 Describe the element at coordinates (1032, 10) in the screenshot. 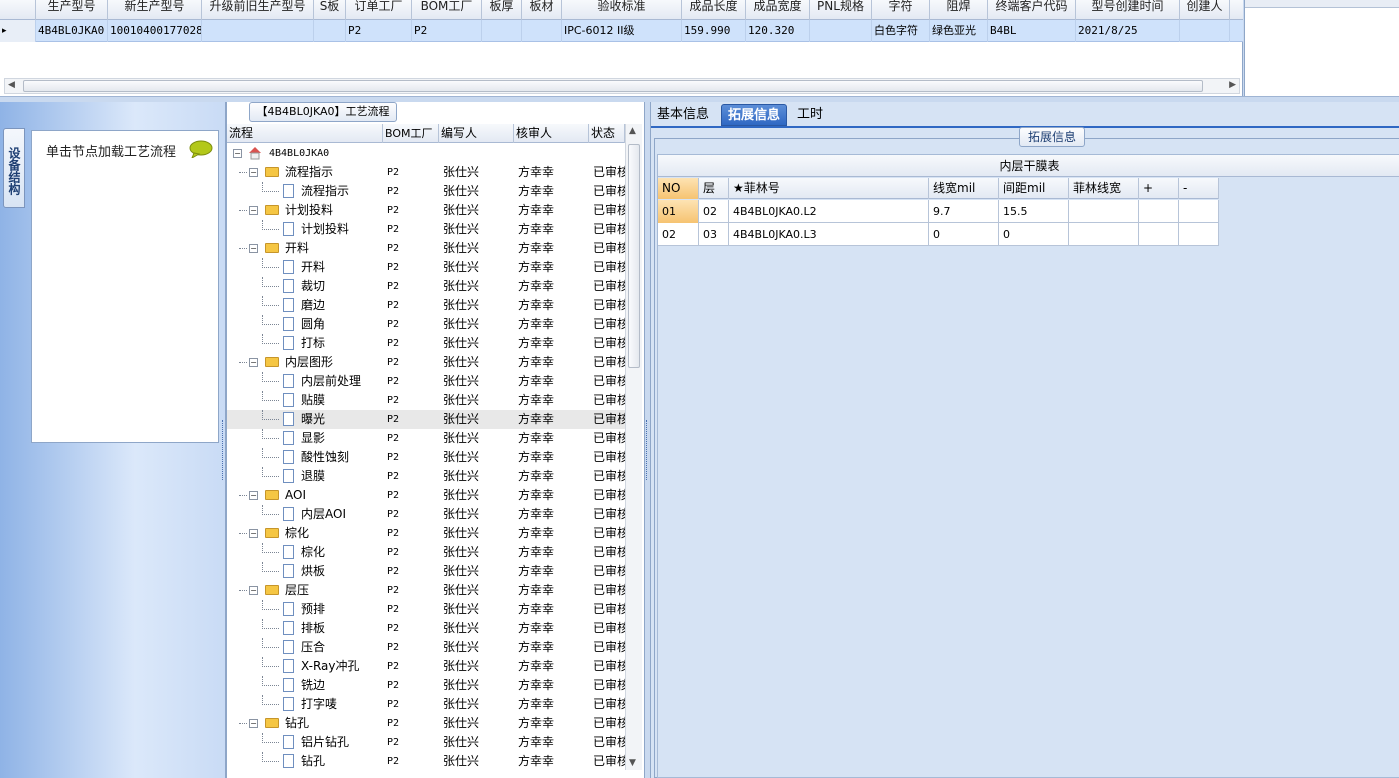

I see `col-header-customer-code: 终端客户代码` at that location.